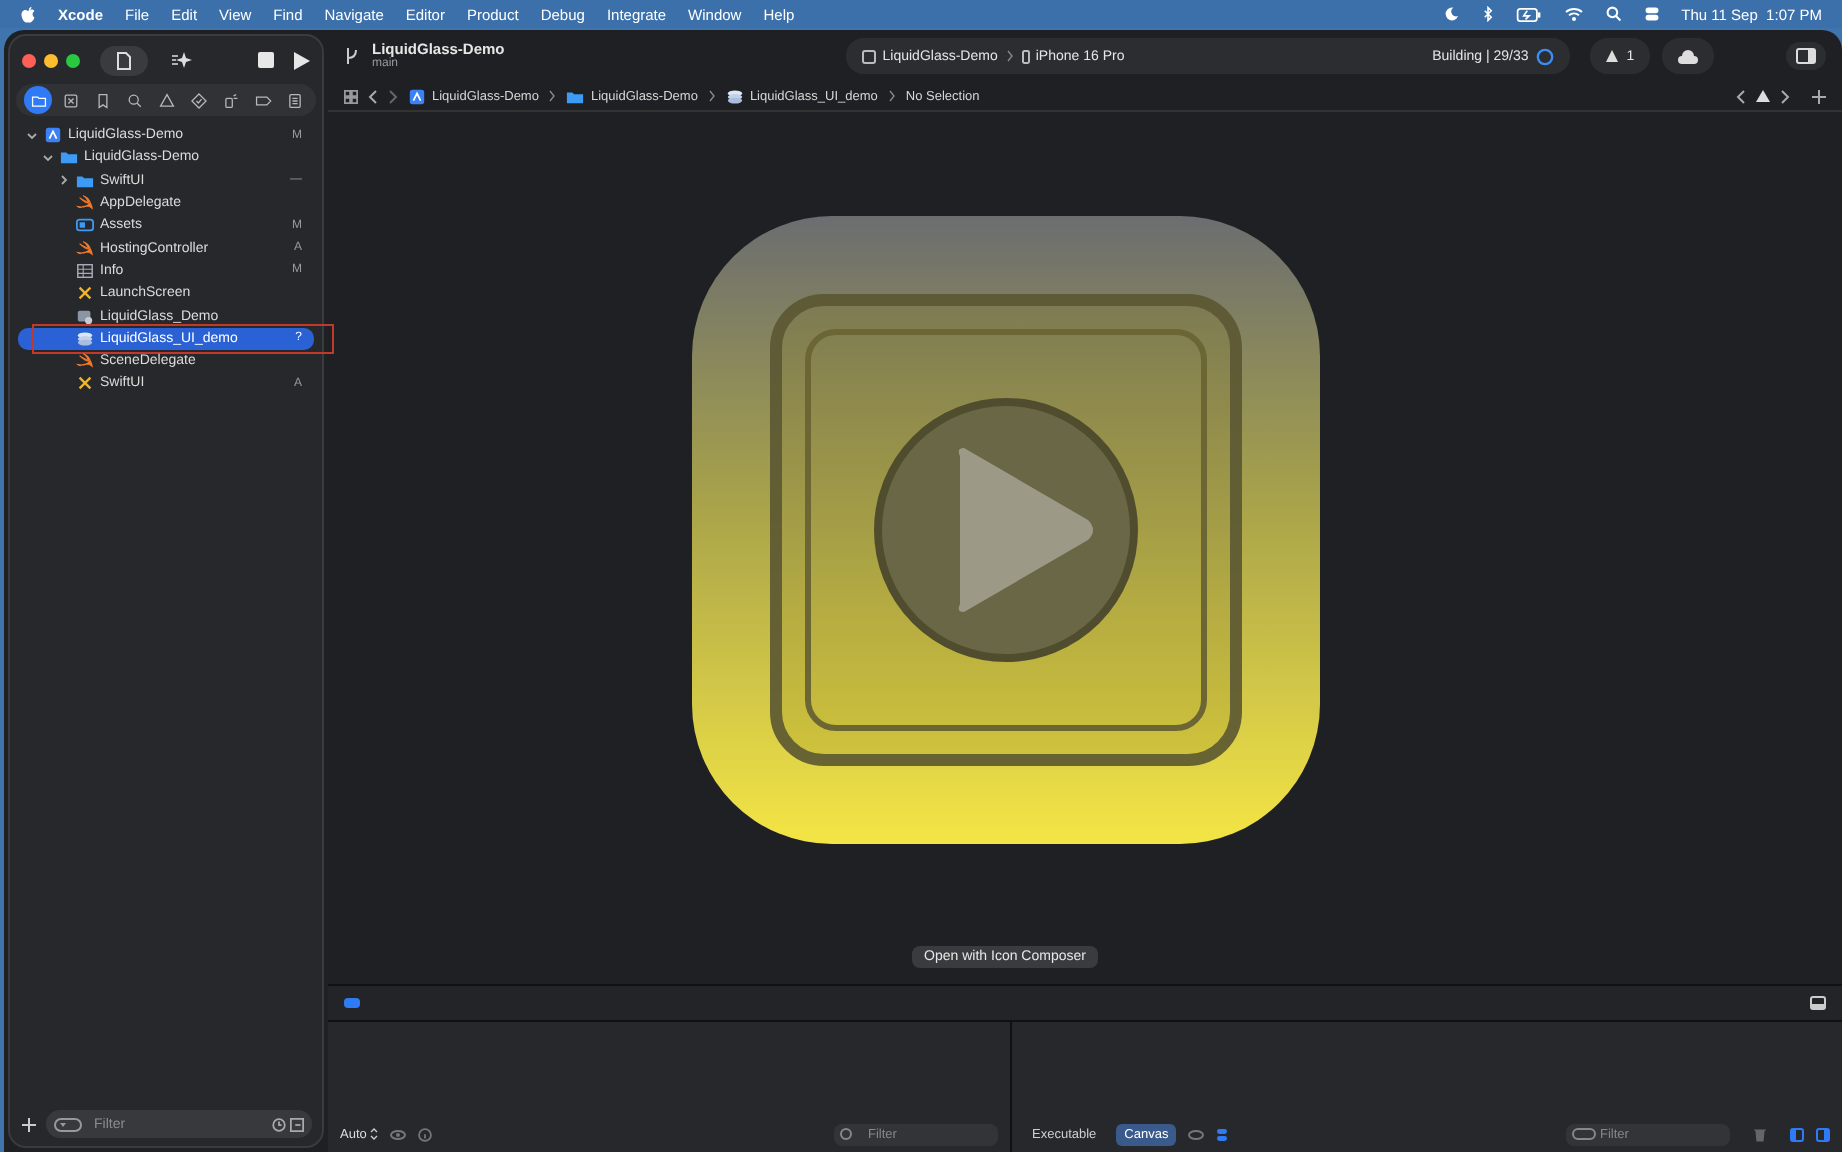 The image size is (1842, 1152). I want to click on grid-icon, so click(351, 96).